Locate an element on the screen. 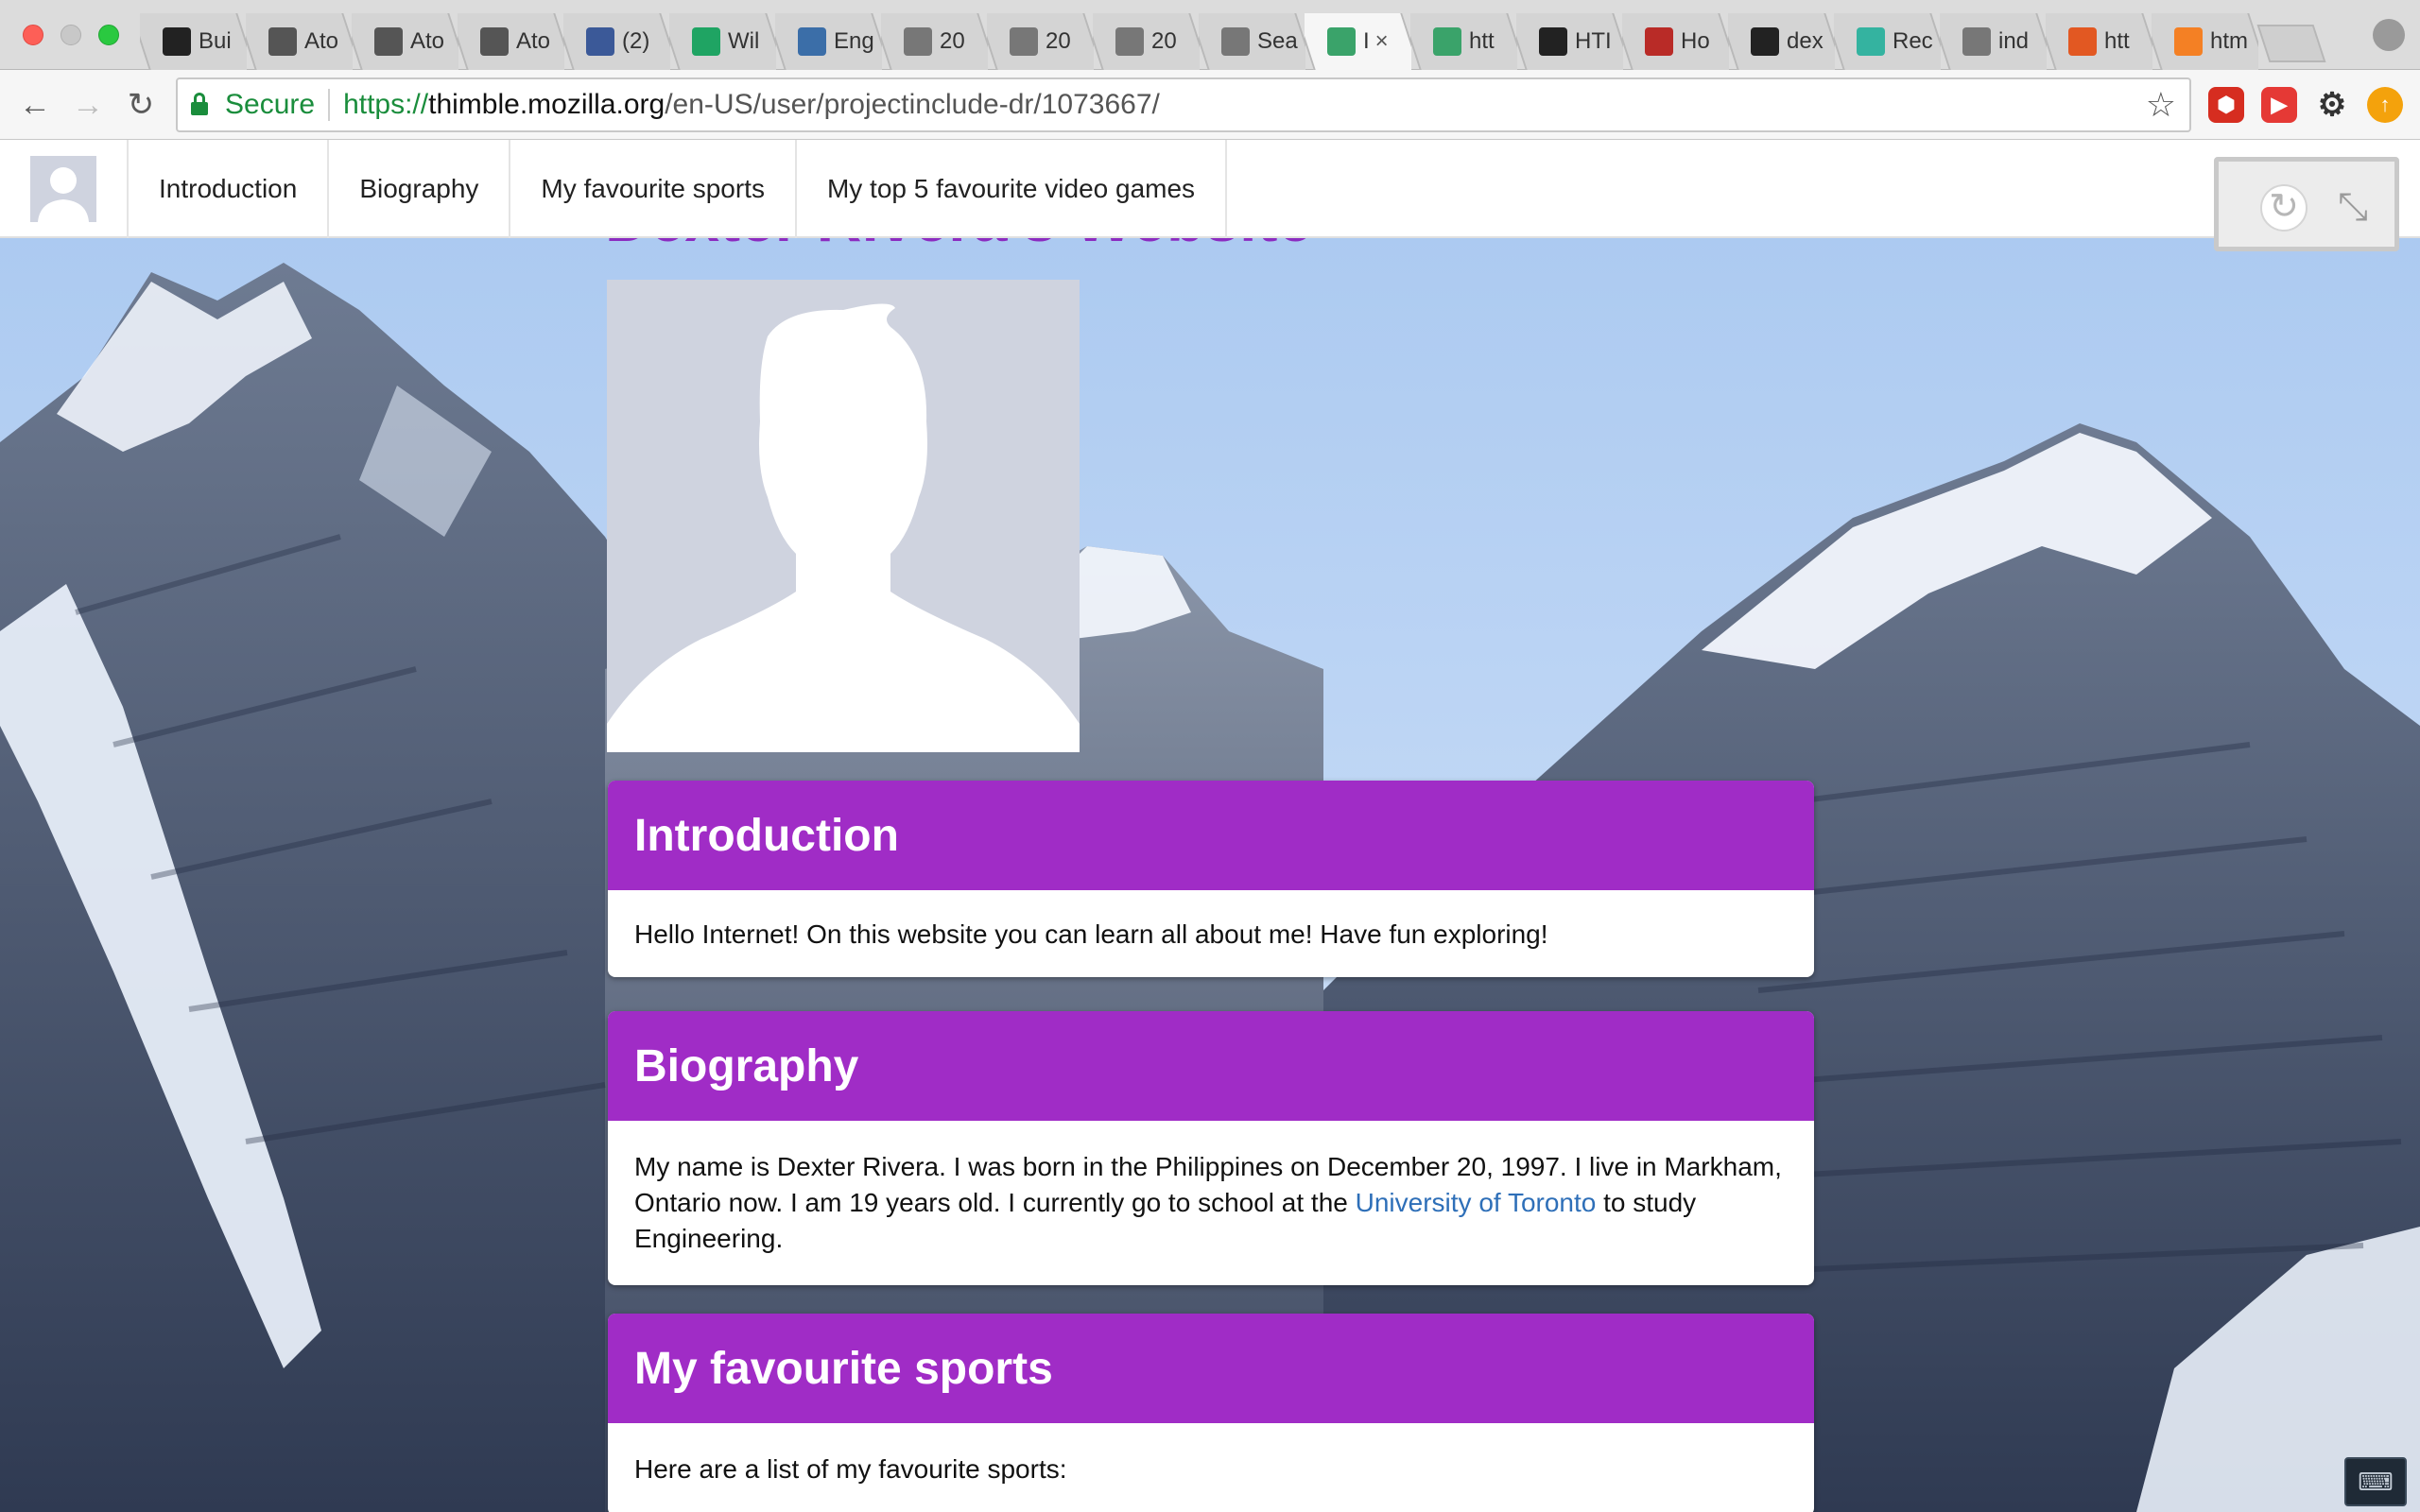 The width and height of the screenshot is (2420, 1512). google-drive-icon is located at coordinates (706, 41).